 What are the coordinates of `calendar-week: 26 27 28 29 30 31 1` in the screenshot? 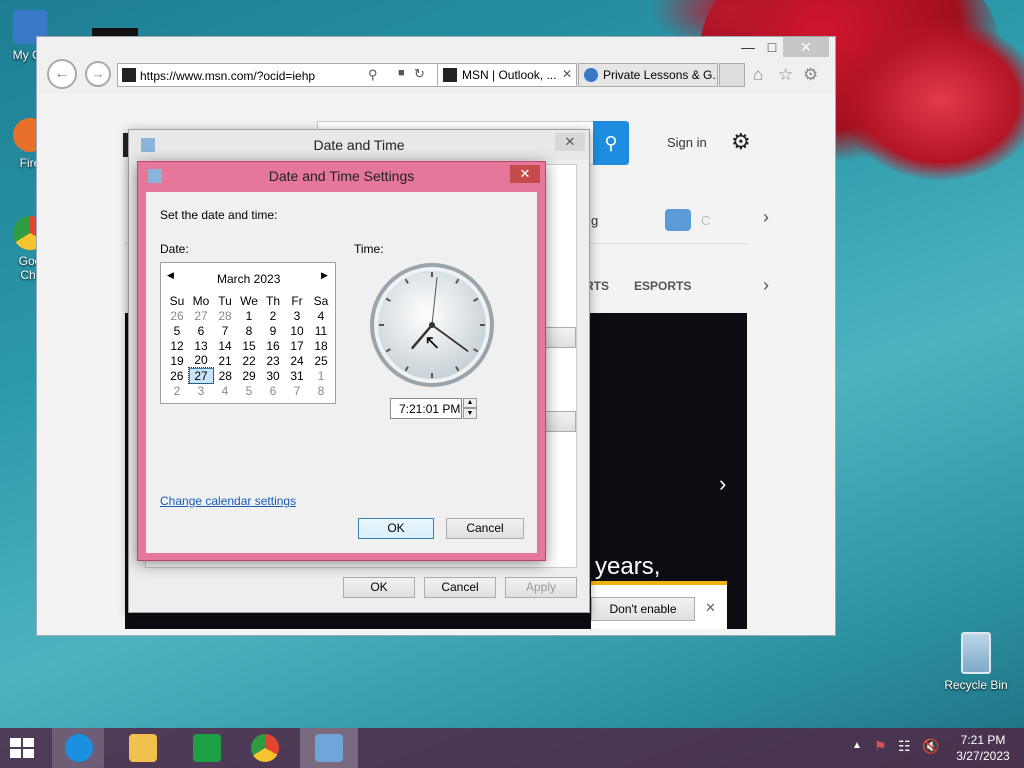 It's located at (249, 375).